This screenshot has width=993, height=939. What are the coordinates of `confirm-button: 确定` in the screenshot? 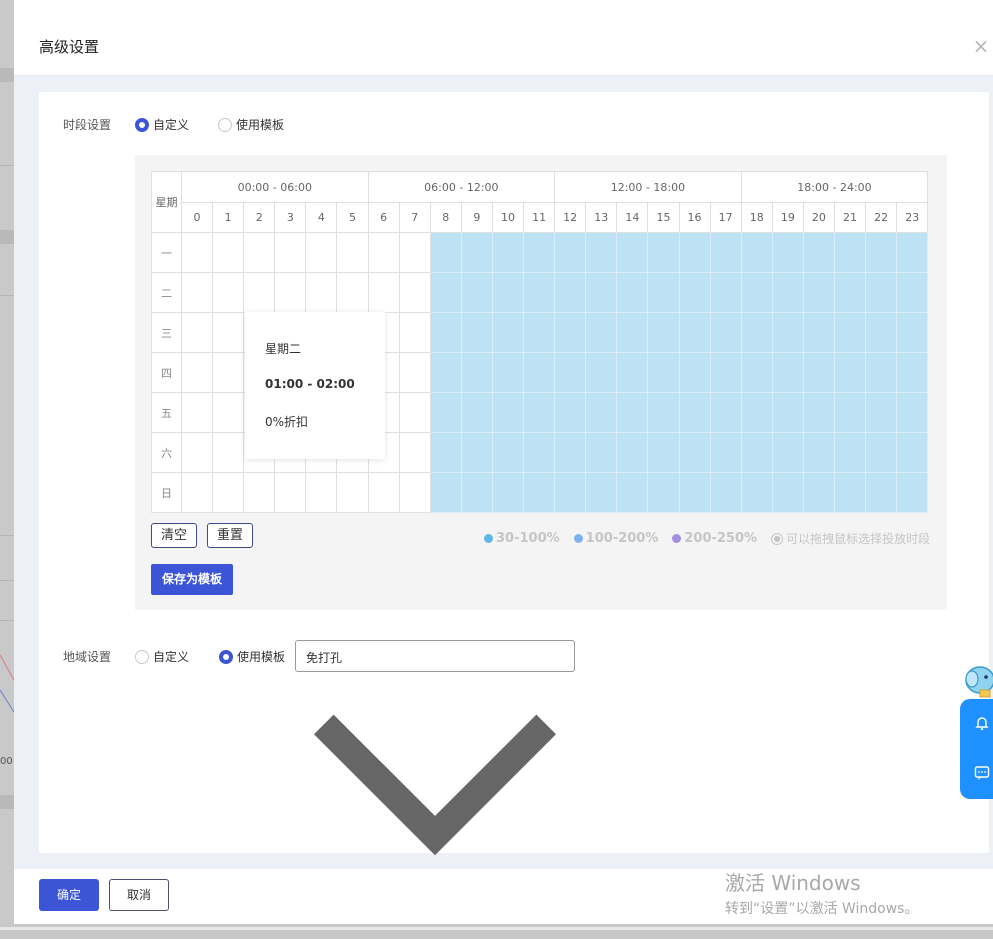 It's located at (69, 895).